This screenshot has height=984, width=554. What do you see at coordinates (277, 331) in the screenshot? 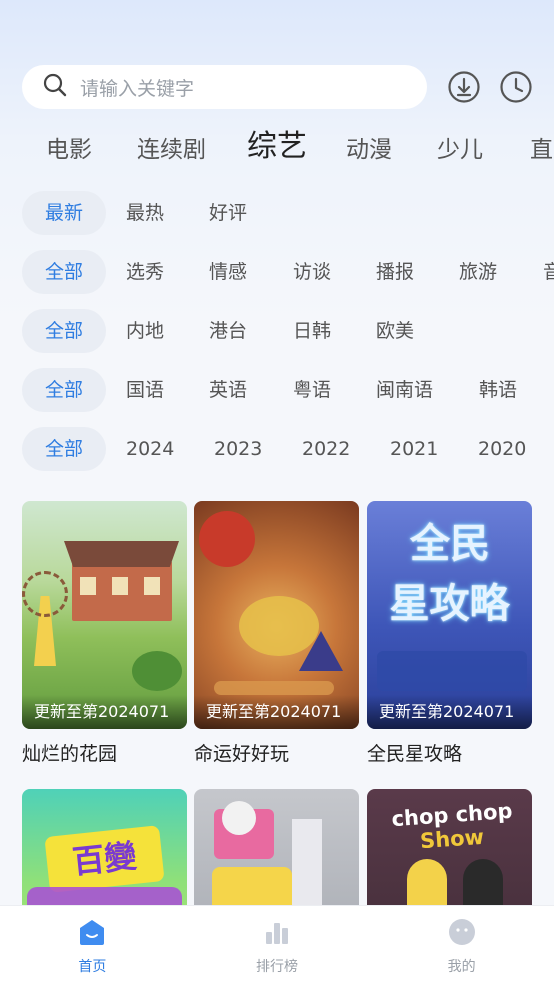
I see `filter-region-row: 全部 内地 港台 日韩 欧美` at bounding box center [277, 331].